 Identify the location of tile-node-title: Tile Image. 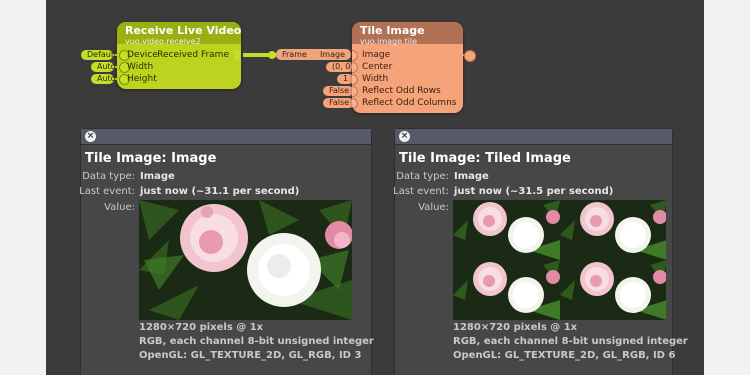
(392, 30).